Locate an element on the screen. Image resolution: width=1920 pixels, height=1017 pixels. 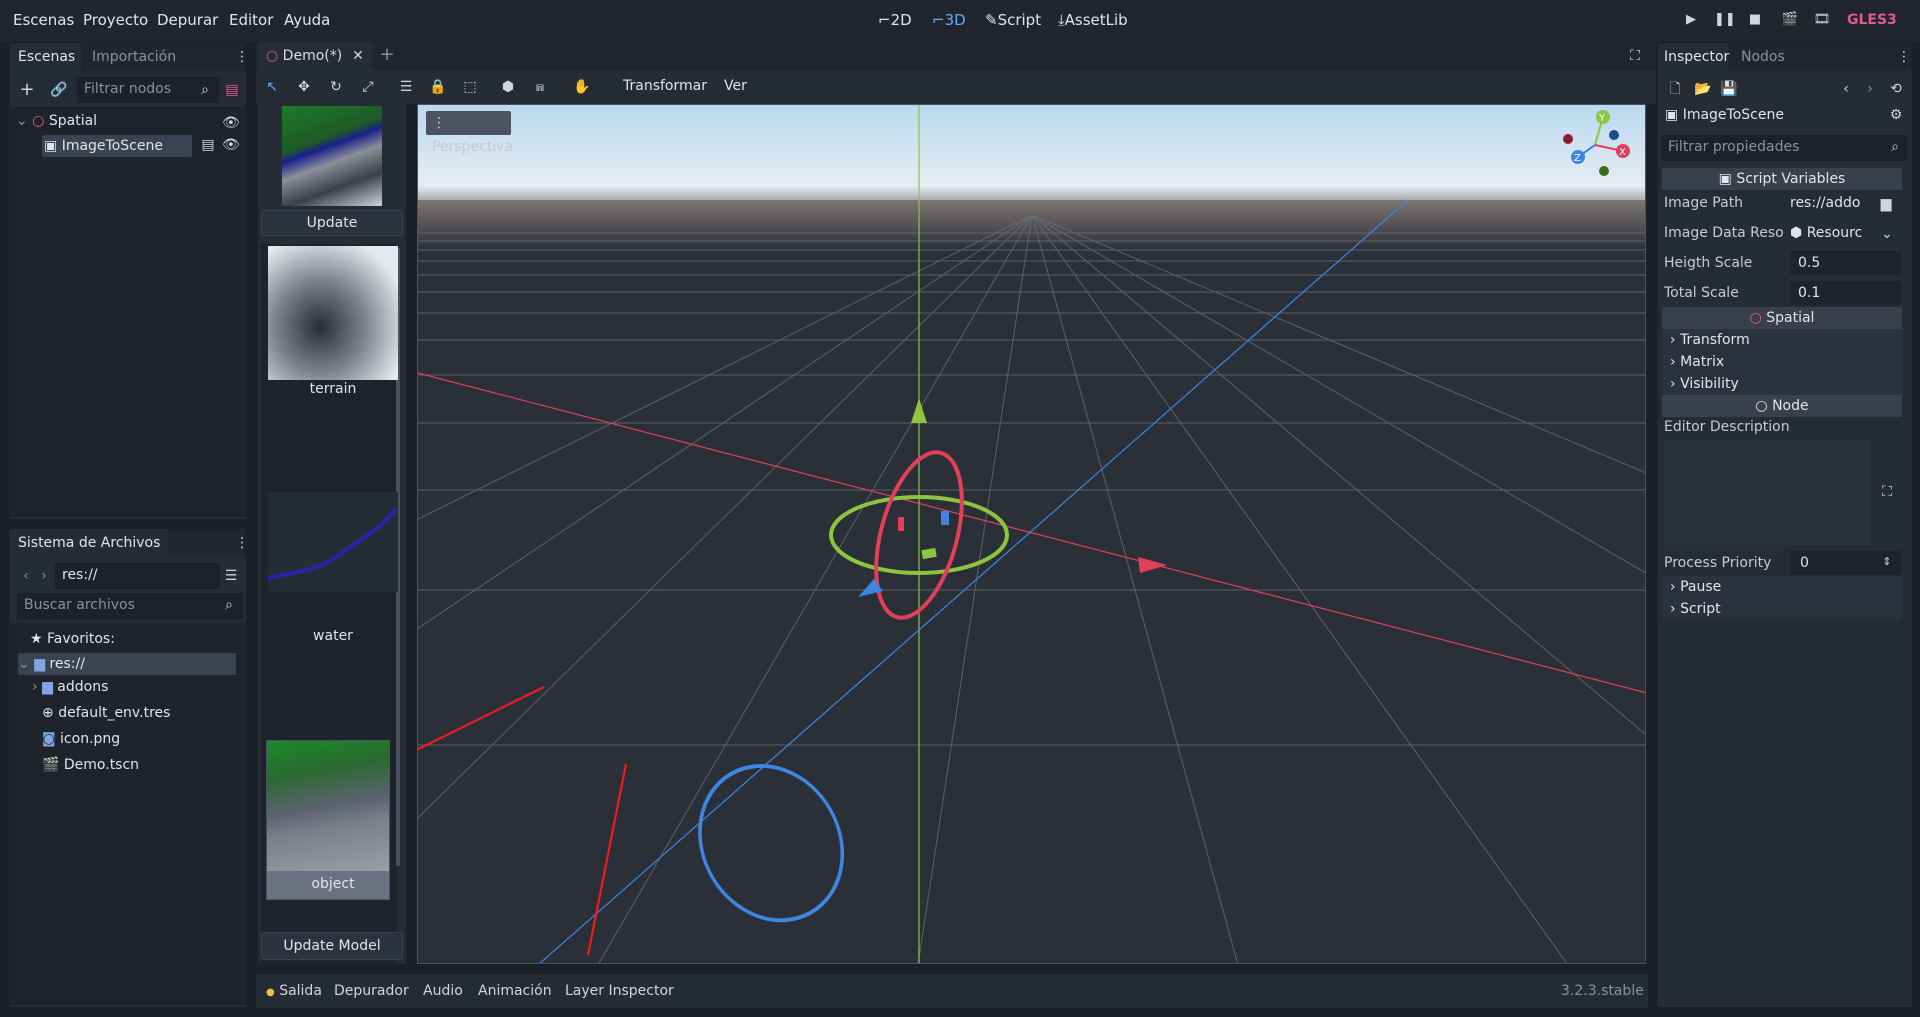
group-script: › Script is located at coordinates (1782, 609).